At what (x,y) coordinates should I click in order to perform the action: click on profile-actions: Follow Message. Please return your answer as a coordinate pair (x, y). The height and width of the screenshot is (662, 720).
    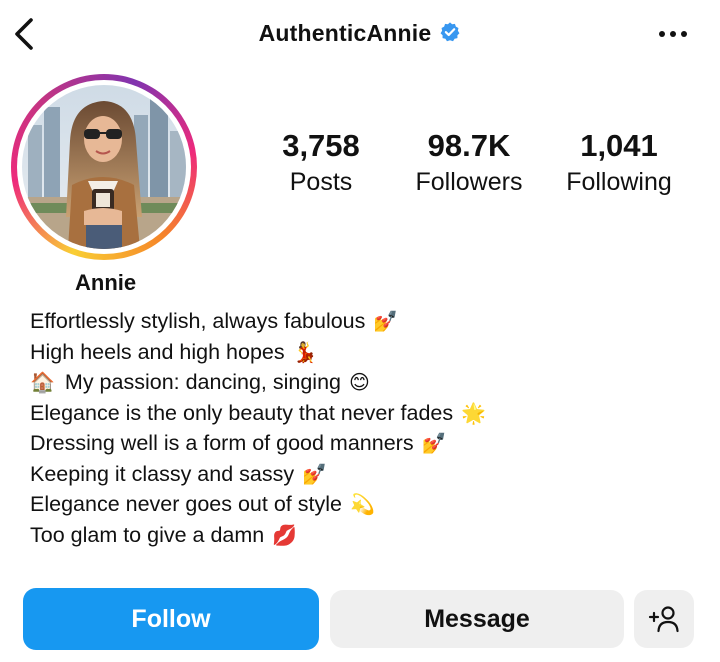
    Looking at the image, I should click on (360, 619).